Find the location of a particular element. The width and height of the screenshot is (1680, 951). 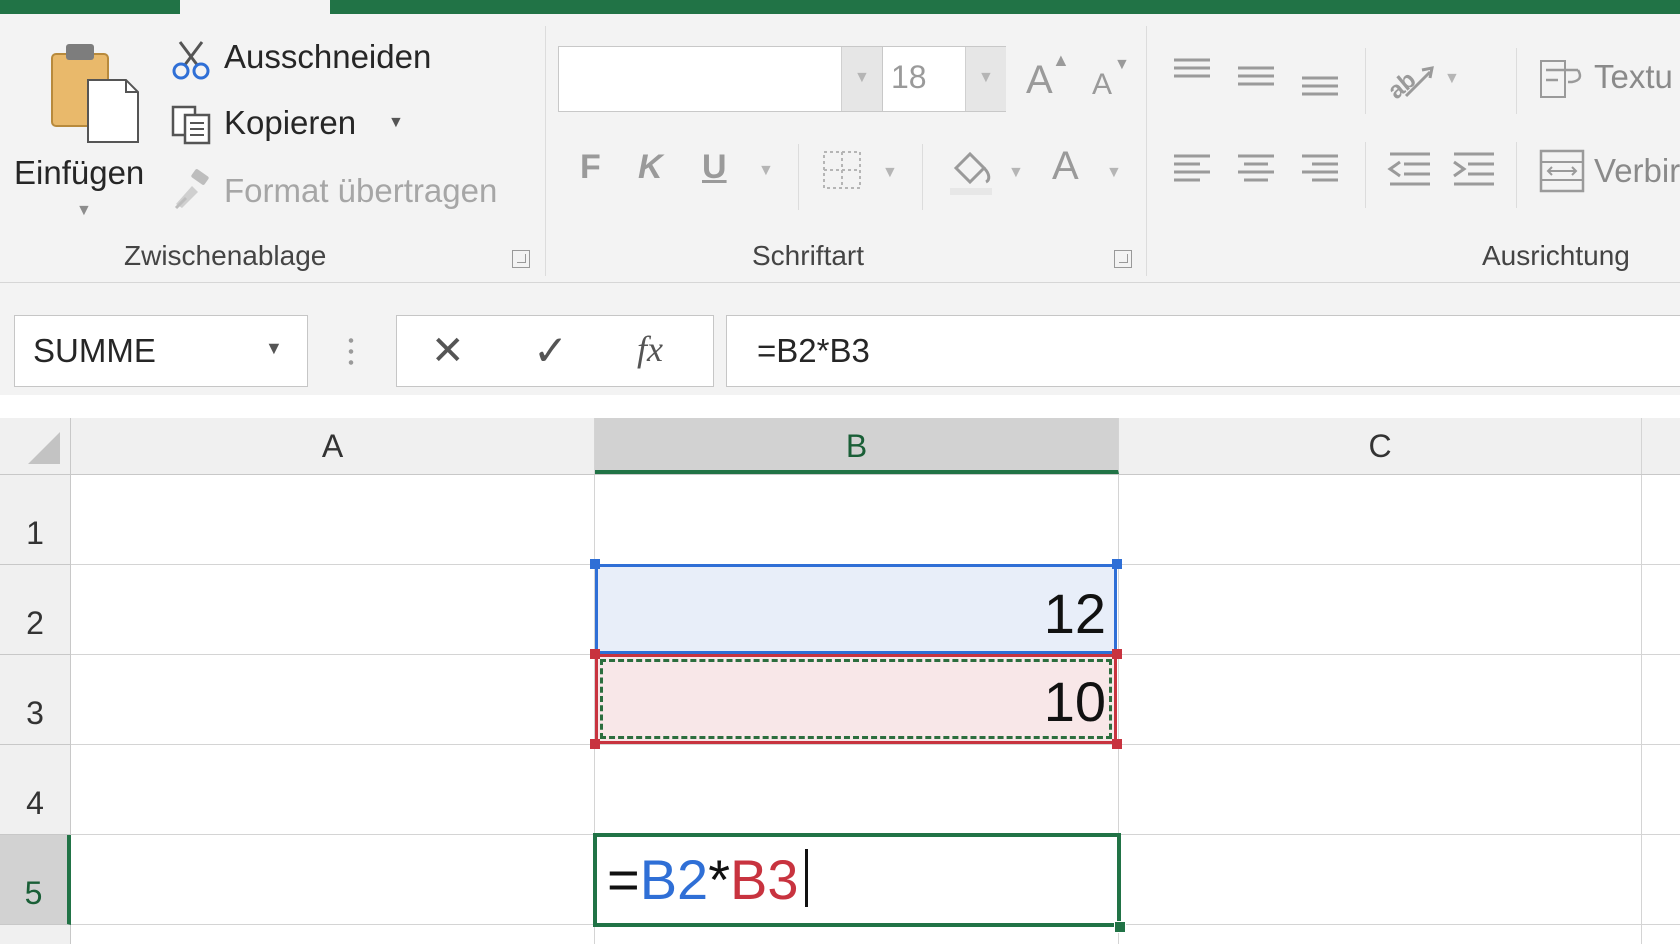

borders-dropdown-arrow: ▼ is located at coordinates (890, 173).